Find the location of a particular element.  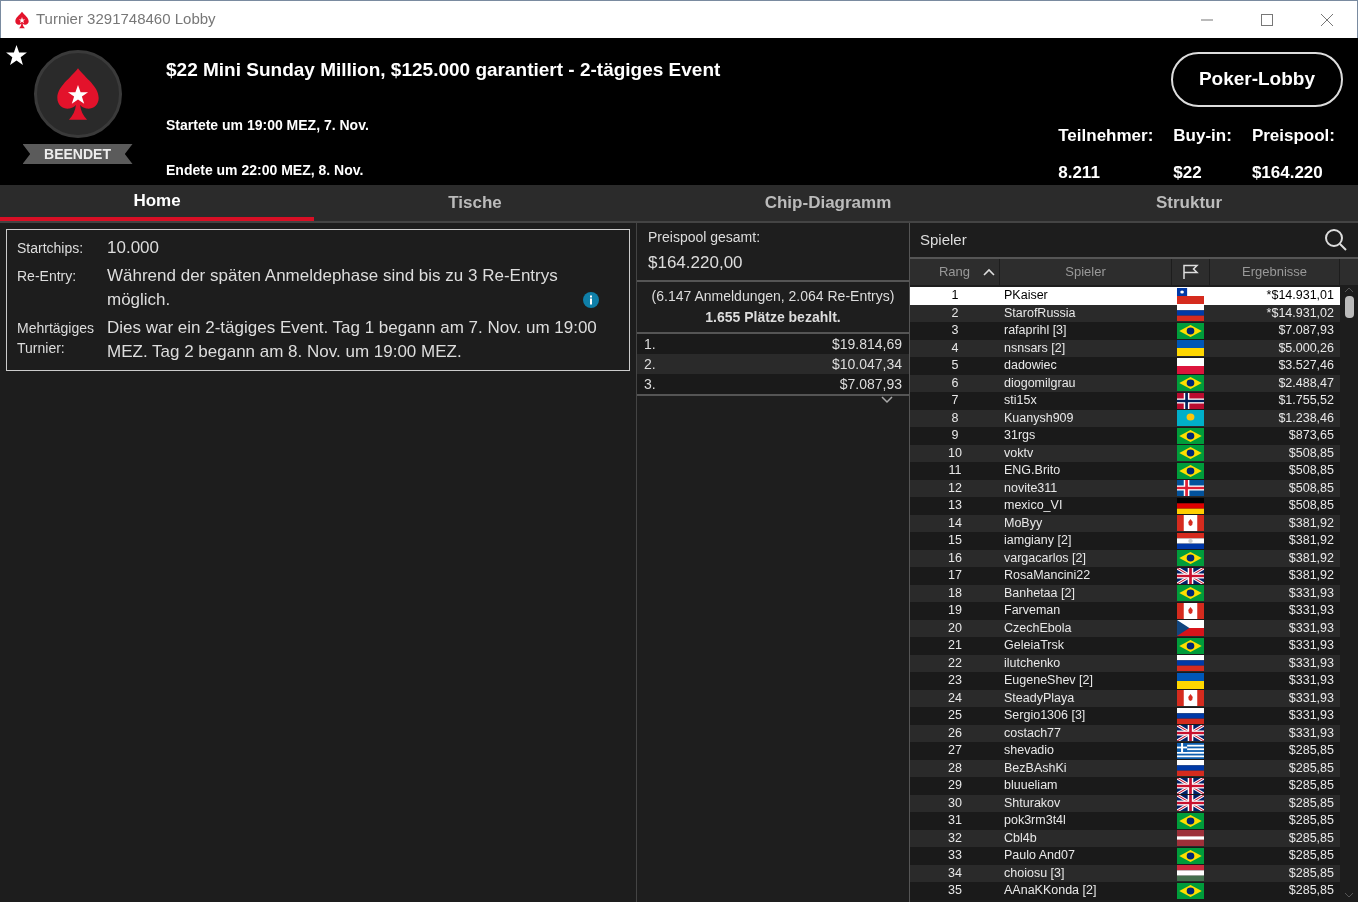

prizepool-label: Preispool gesamt: is located at coordinates (705, 238).